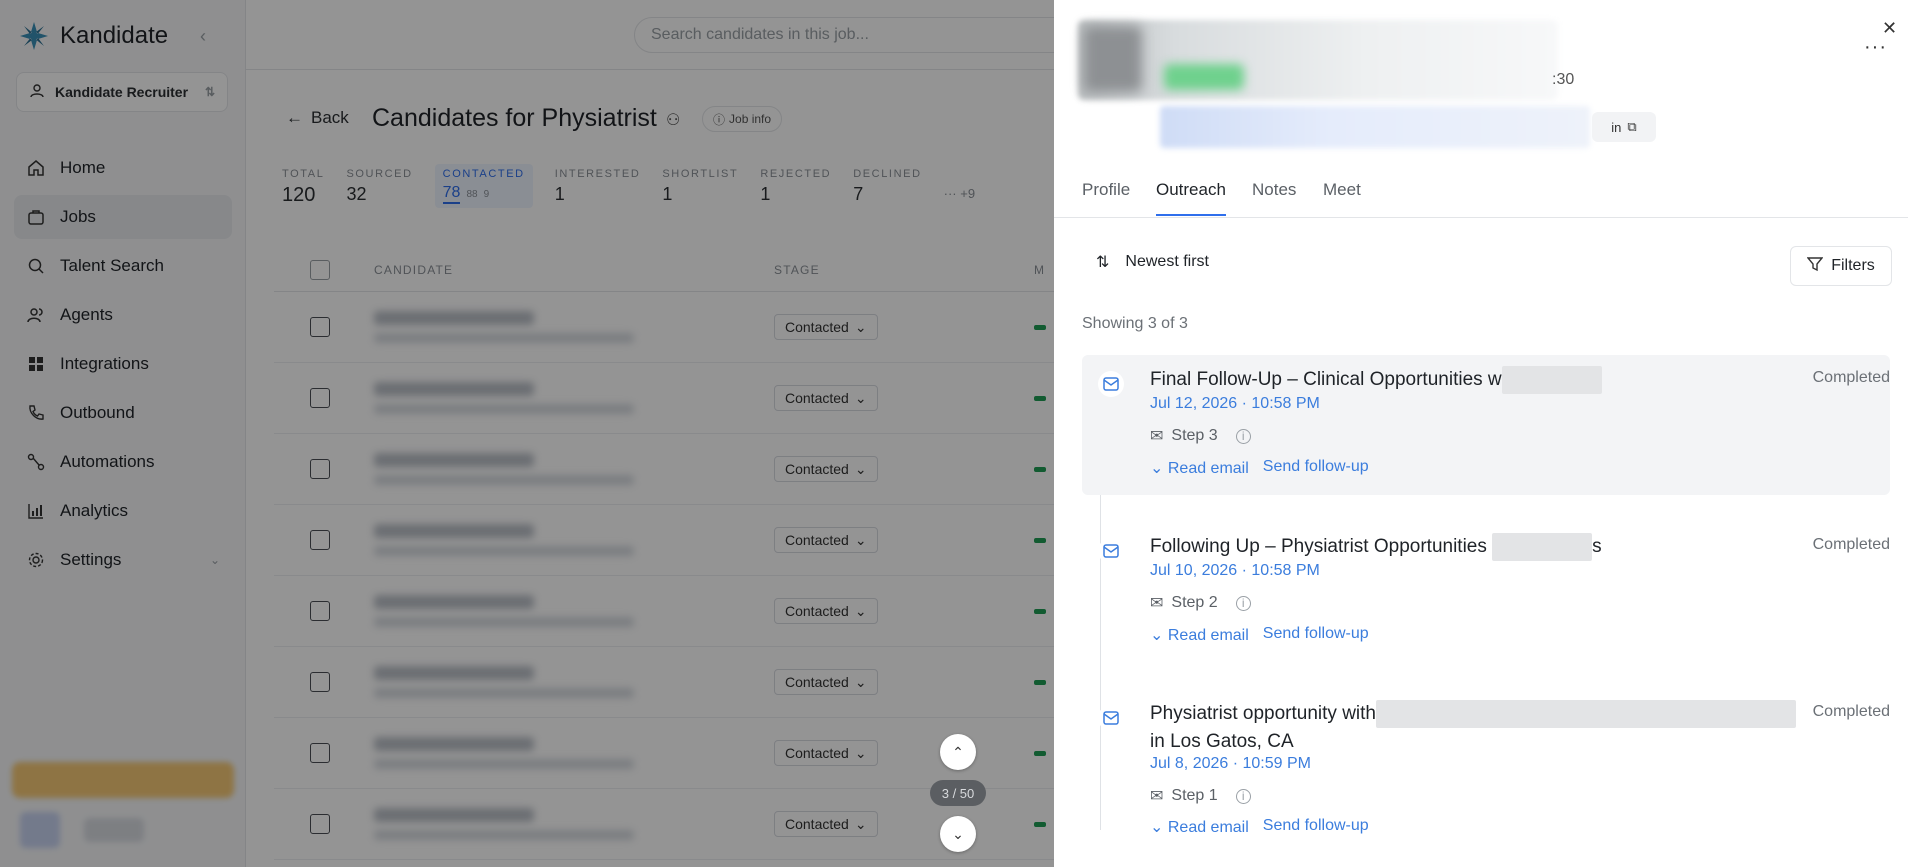 Image resolution: width=1908 pixels, height=867 pixels. What do you see at coordinates (1113, 59) in the screenshot?
I see `avatar` at bounding box center [1113, 59].